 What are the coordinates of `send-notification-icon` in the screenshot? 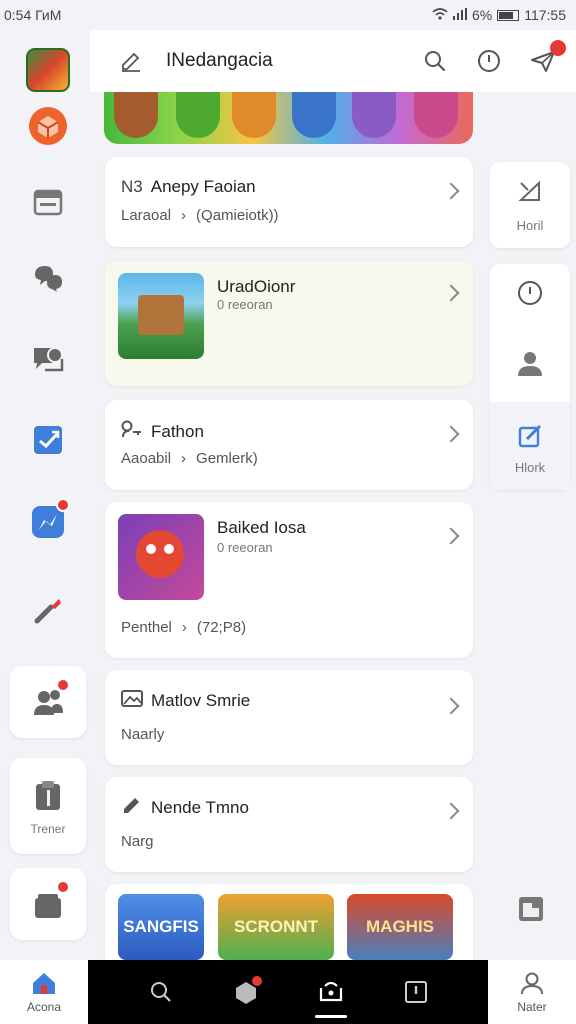 It's located at (547, 58).